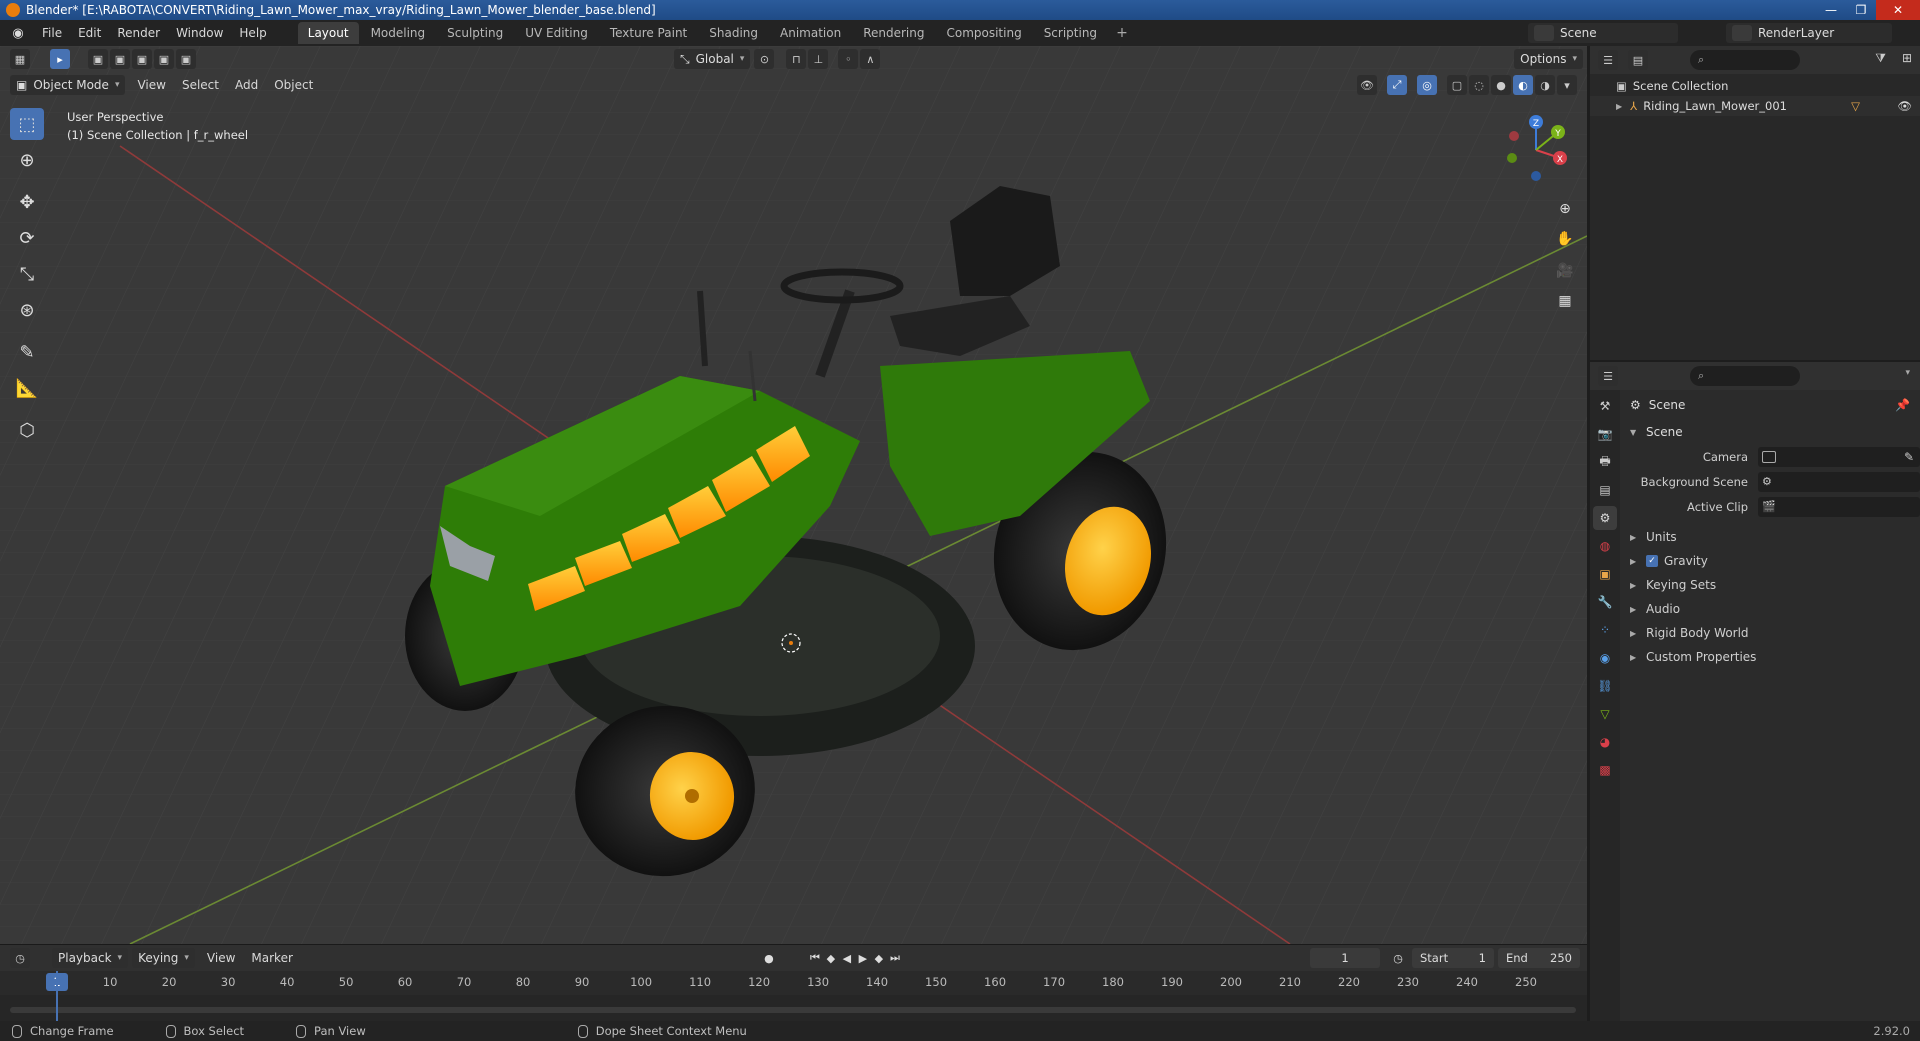 This screenshot has height=1041, width=1920. I want to click on material-tab-icon: ◕, so click(1605, 742).